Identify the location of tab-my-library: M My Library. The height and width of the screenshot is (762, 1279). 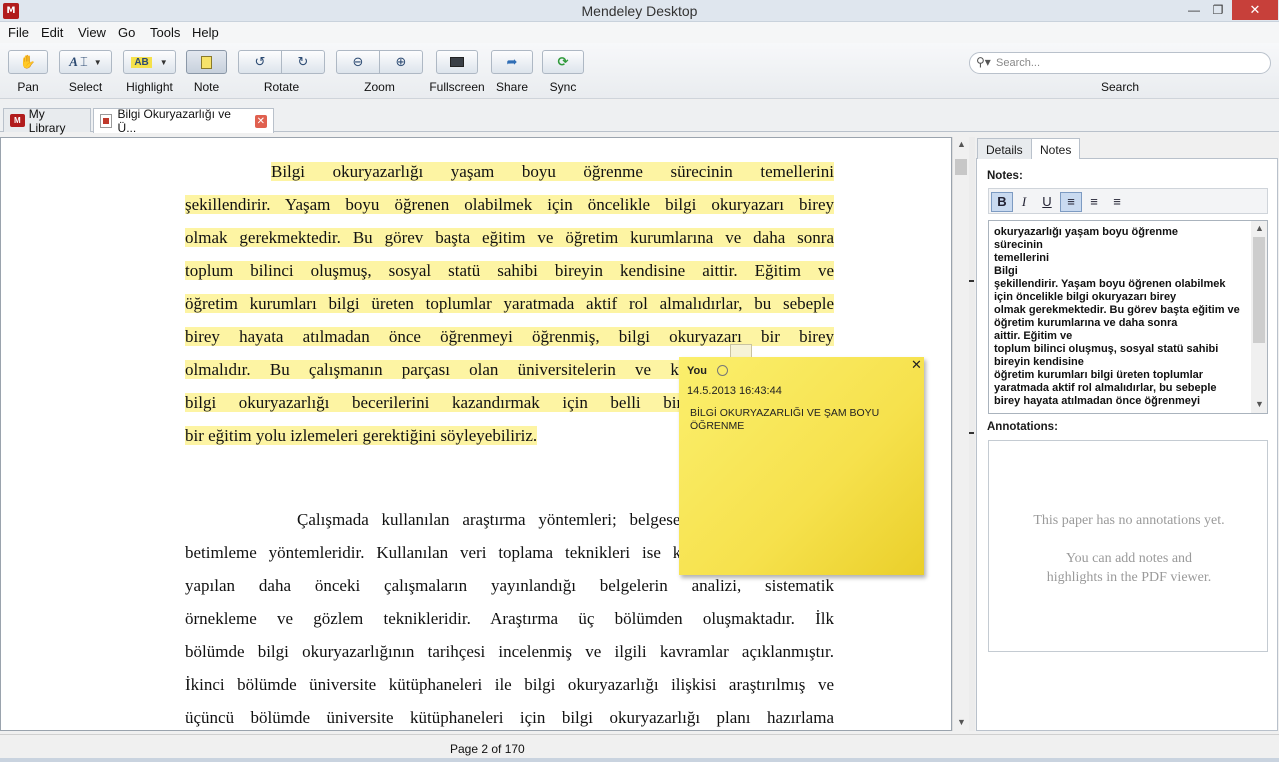
(47, 121).